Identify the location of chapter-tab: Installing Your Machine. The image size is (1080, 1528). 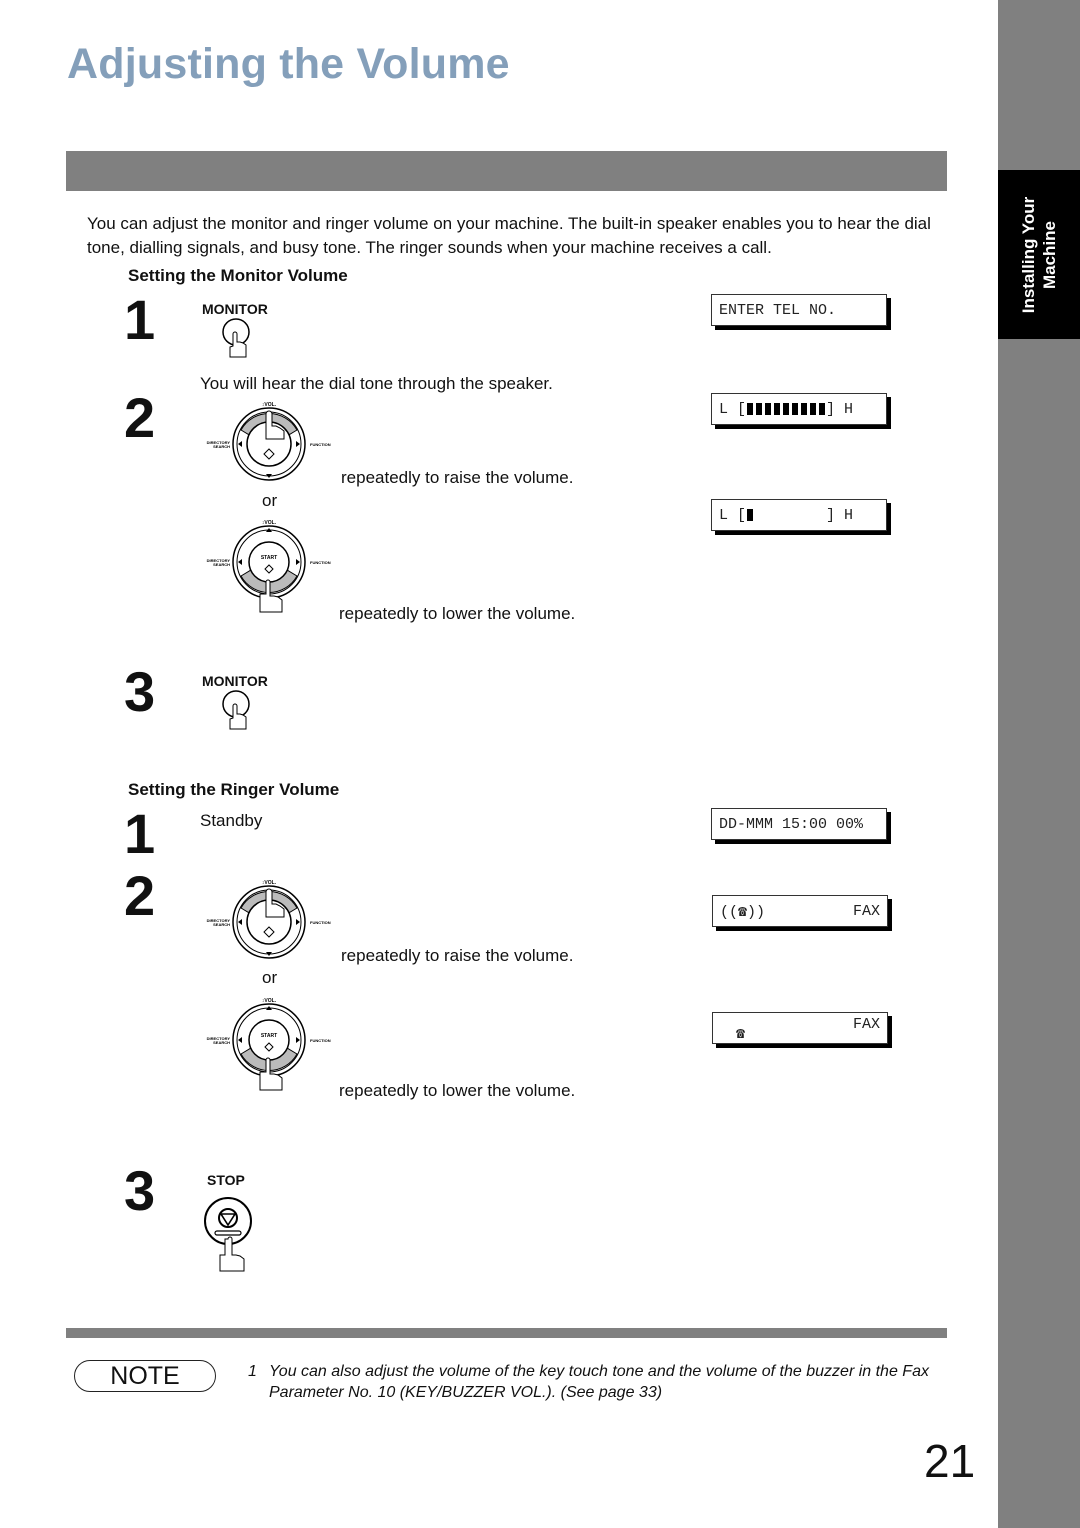
(1039, 254).